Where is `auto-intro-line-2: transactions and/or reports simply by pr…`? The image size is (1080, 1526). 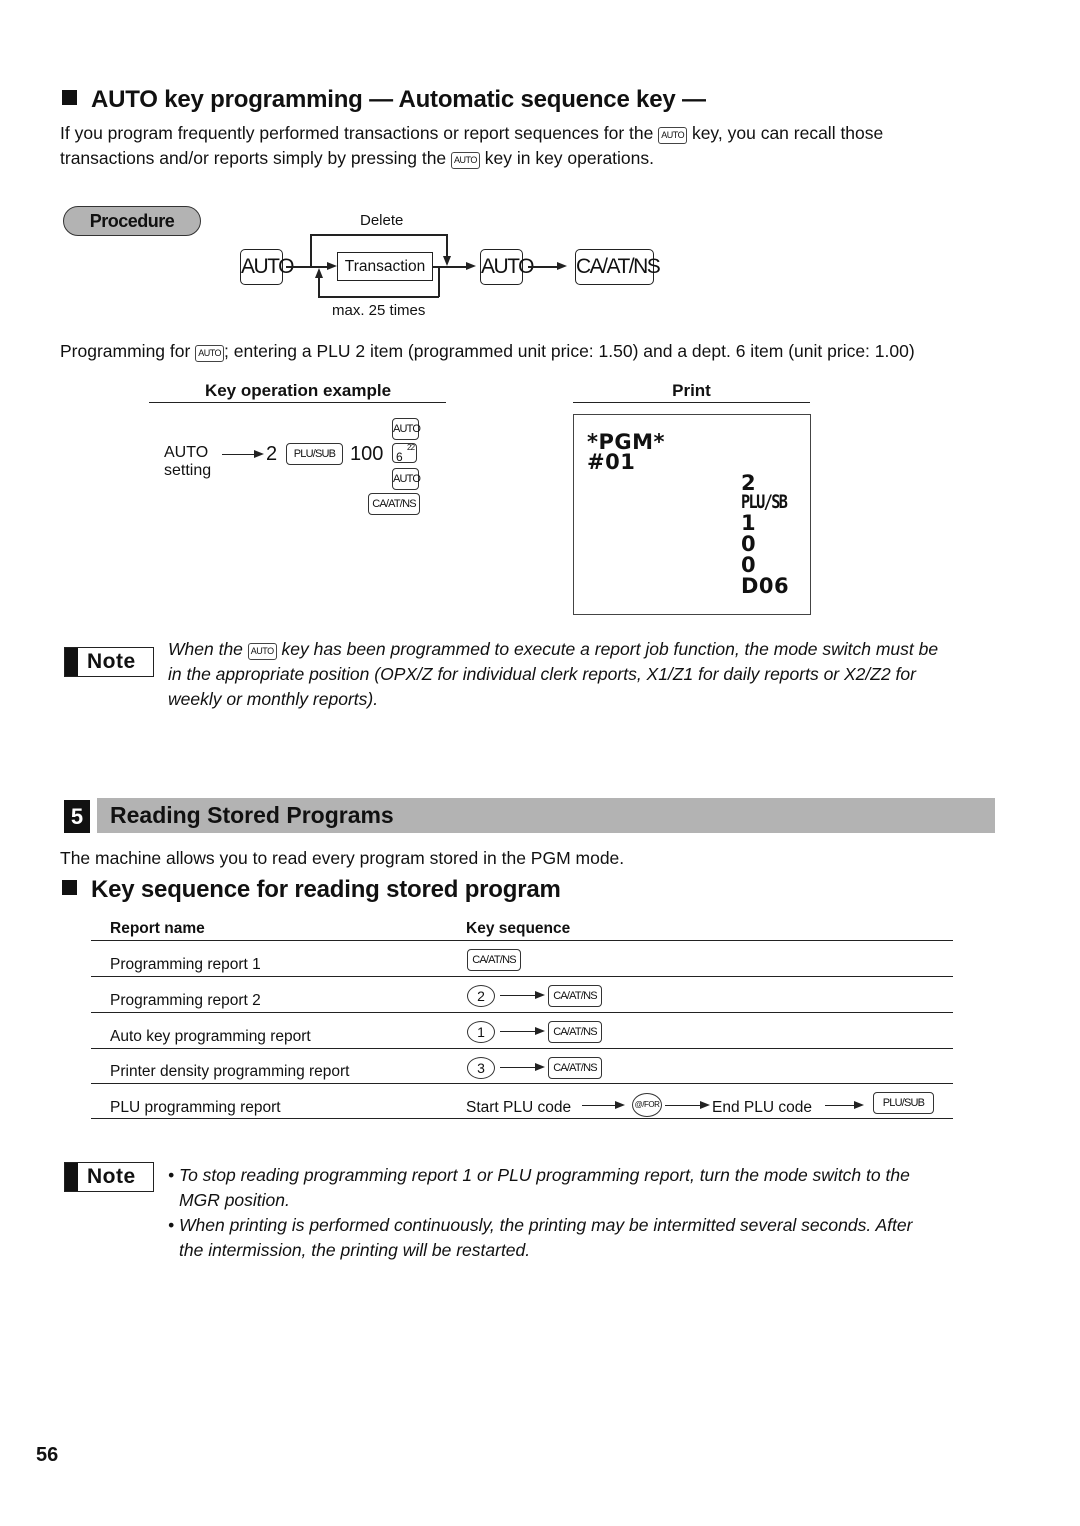 auto-intro-line-2: transactions and/or reports simply by pr… is located at coordinates (357, 158).